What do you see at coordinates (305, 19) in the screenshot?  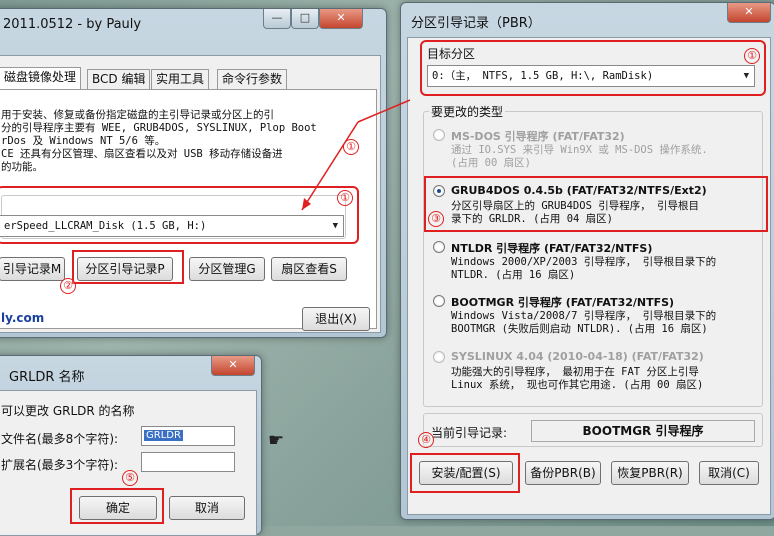 I see `maximize-button: □` at bounding box center [305, 19].